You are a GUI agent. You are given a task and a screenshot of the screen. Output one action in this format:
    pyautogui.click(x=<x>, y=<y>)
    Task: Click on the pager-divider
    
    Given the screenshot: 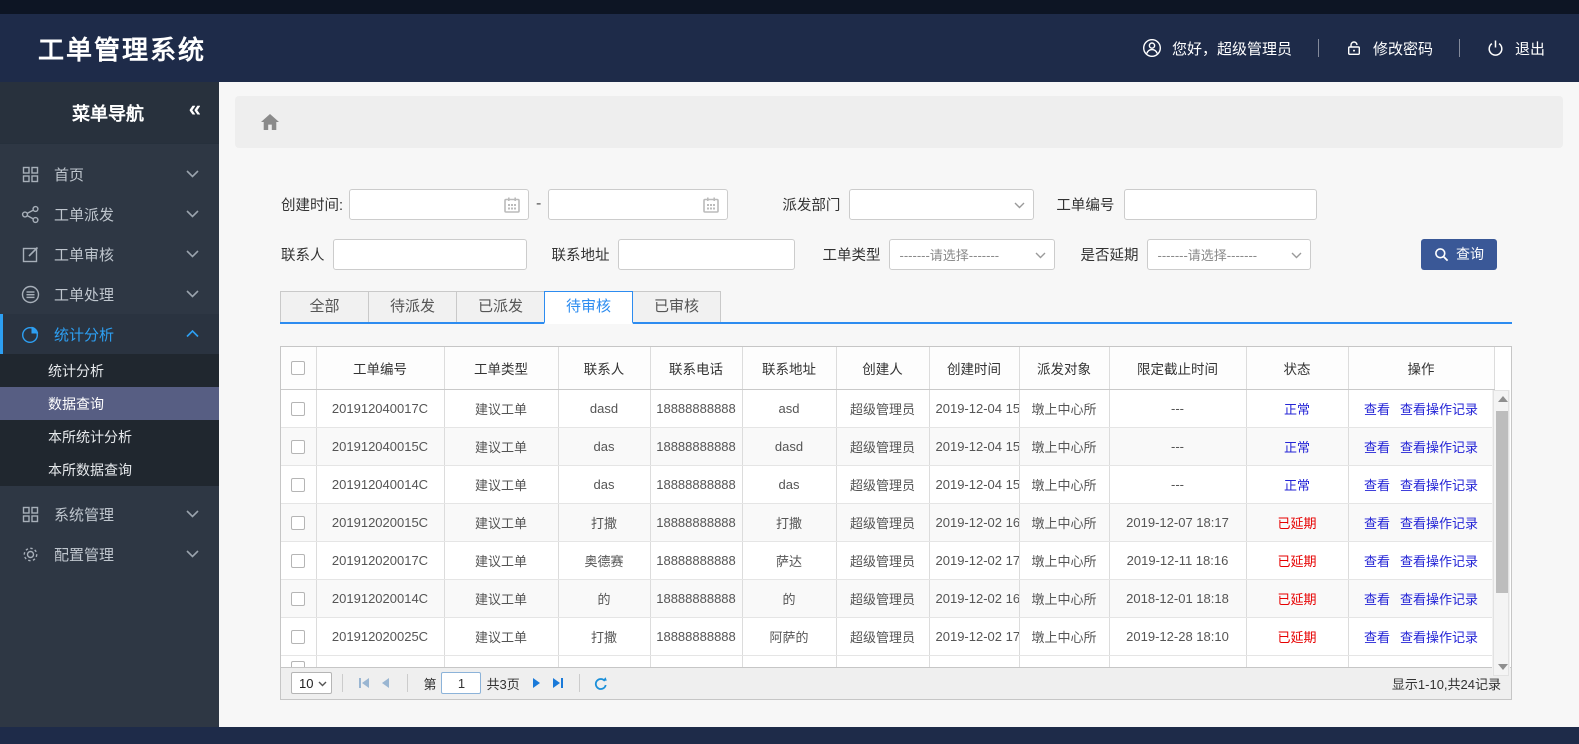 What is the action you would take?
    pyautogui.click(x=579, y=683)
    